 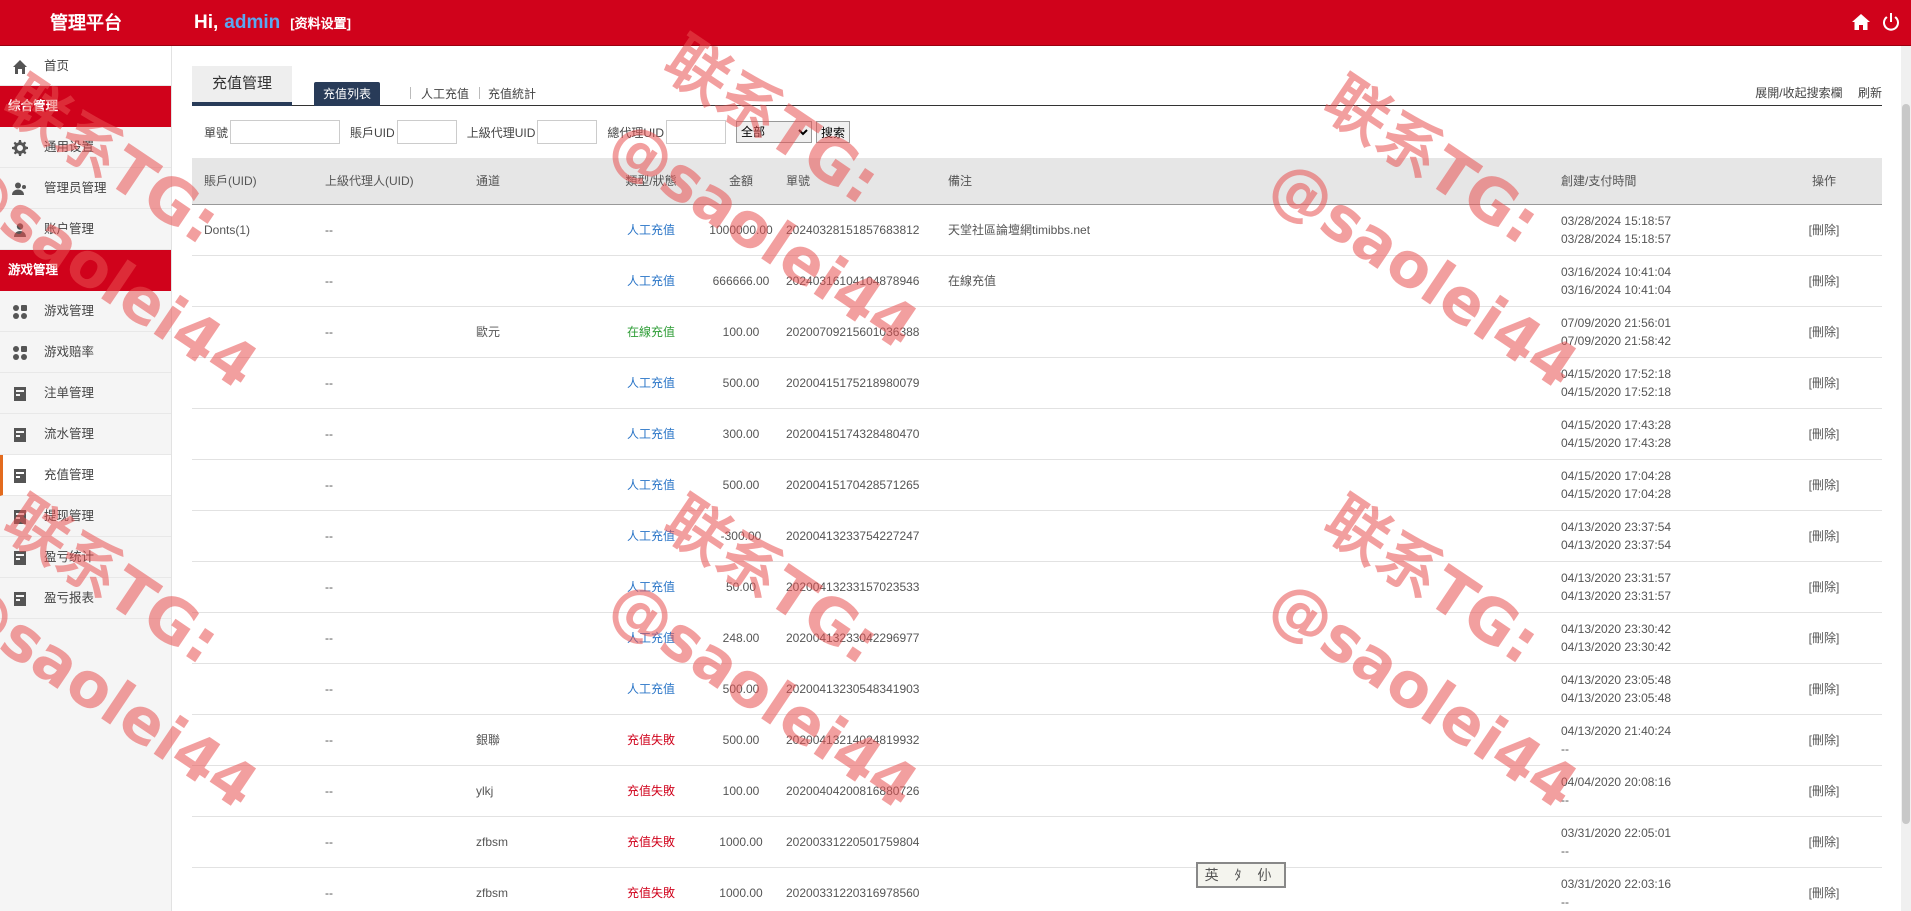 I want to click on tabs-row: 充值管理 充值列表 人工充值 充值統計 展開/收起搜索欄 刷新, so click(x=1037, y=85).